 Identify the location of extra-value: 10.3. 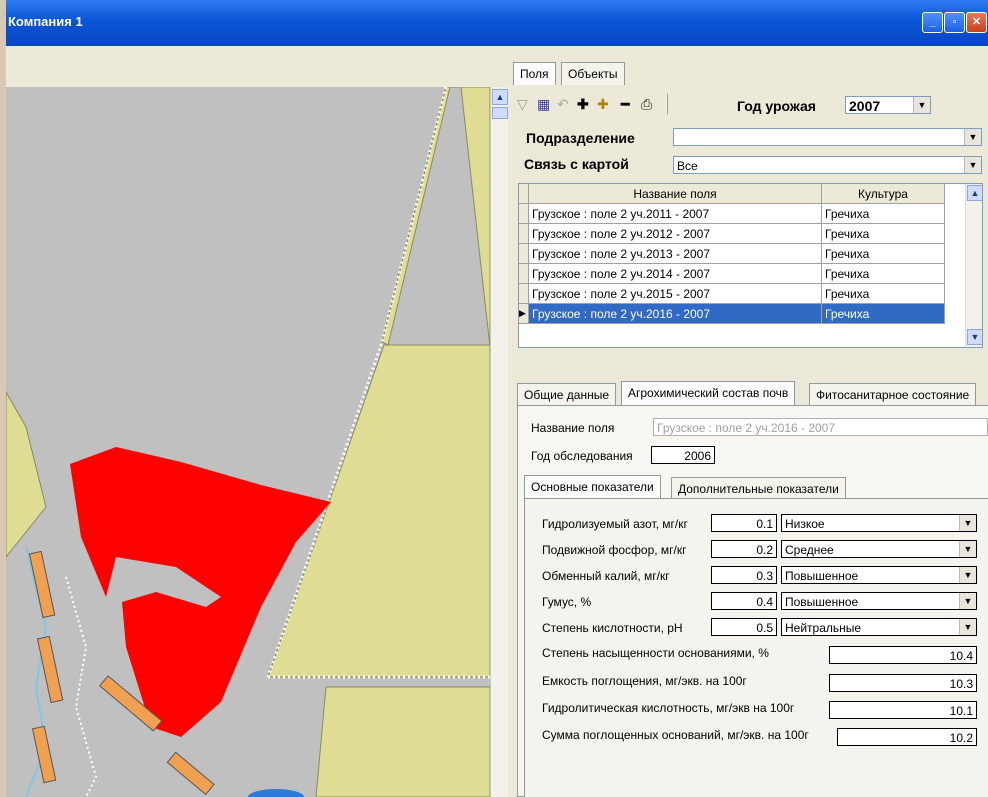
(903, 683).